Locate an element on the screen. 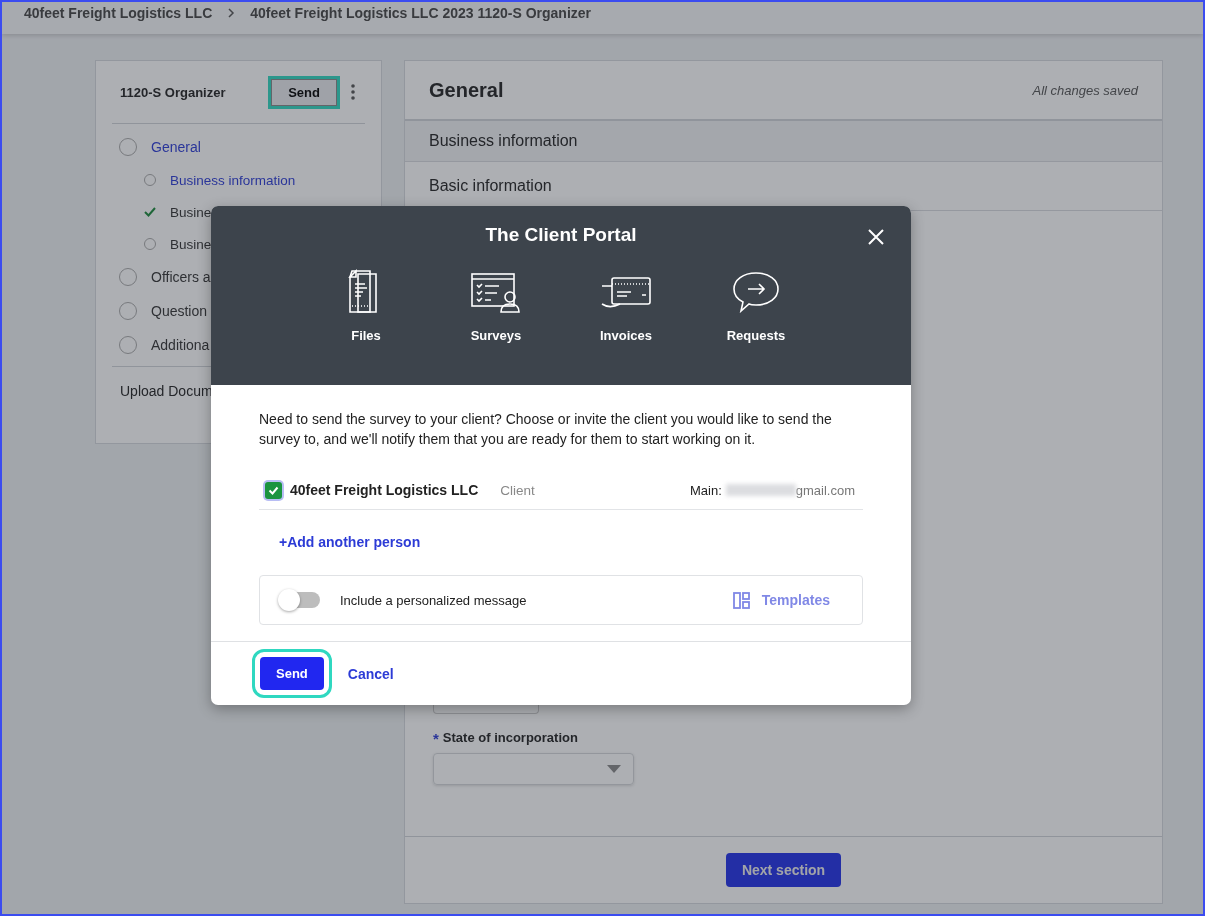 This screenshot has width=1205, height=916. instructions-text: Need to send the survey to your client? Choose or invite the client you would like to send the survey to, and we'll notify them that you are ready for them to start working on it. is located at coordinates (546, 429).